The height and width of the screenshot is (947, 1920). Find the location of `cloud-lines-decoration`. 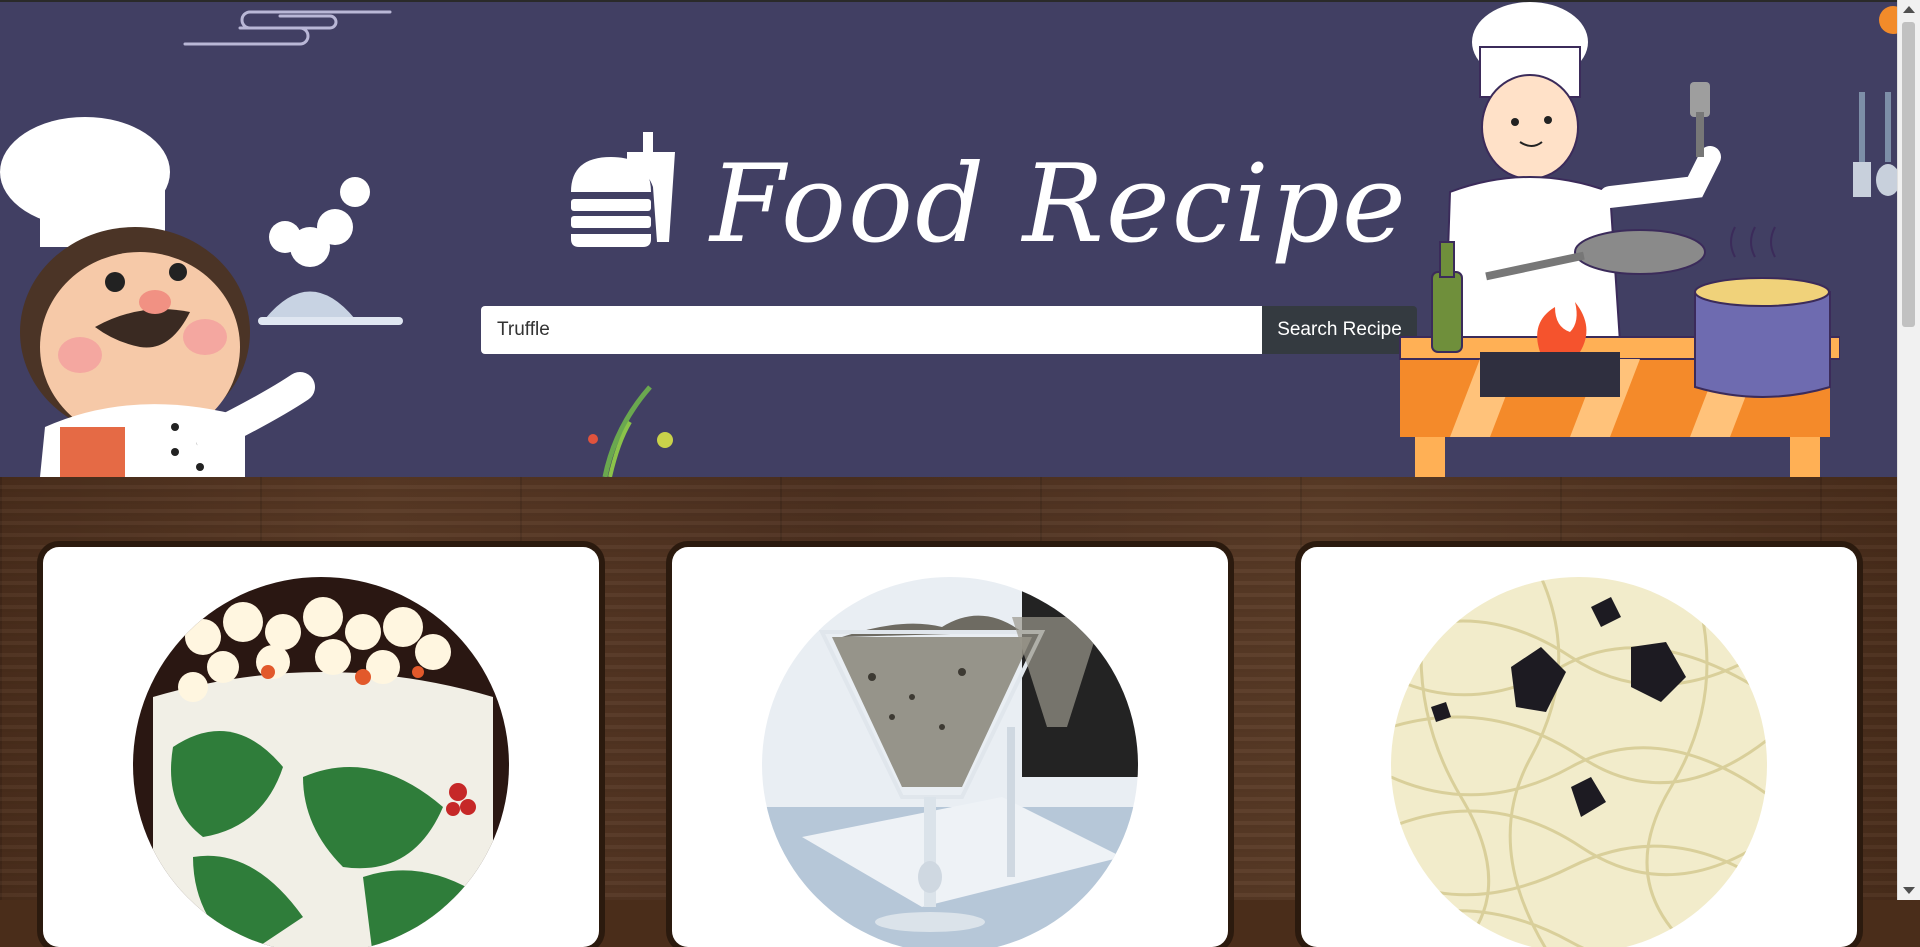

cloud-lines-decoration is located at coordinates (287, 28).